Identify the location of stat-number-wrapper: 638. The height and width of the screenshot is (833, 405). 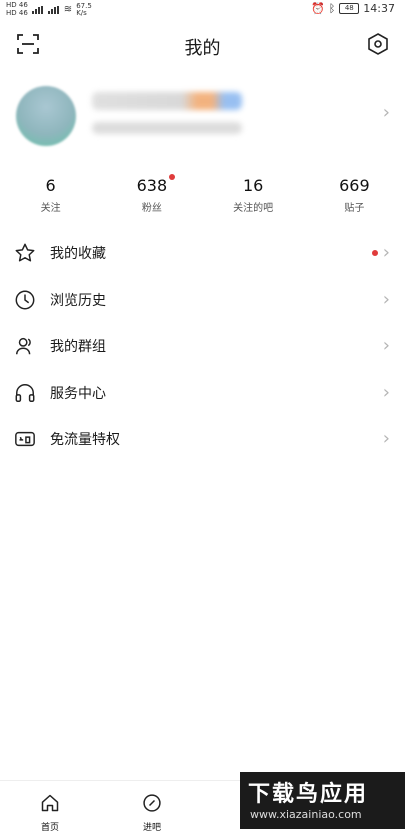
(156, 184).